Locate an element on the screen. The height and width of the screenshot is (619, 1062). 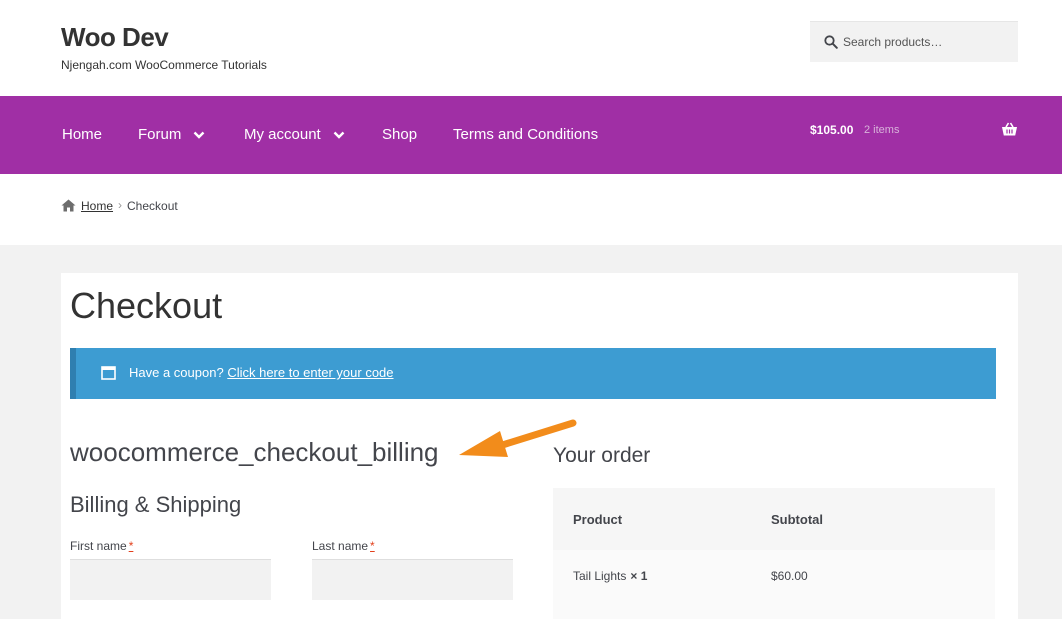
search-icon is located at coordinates (831, 42).